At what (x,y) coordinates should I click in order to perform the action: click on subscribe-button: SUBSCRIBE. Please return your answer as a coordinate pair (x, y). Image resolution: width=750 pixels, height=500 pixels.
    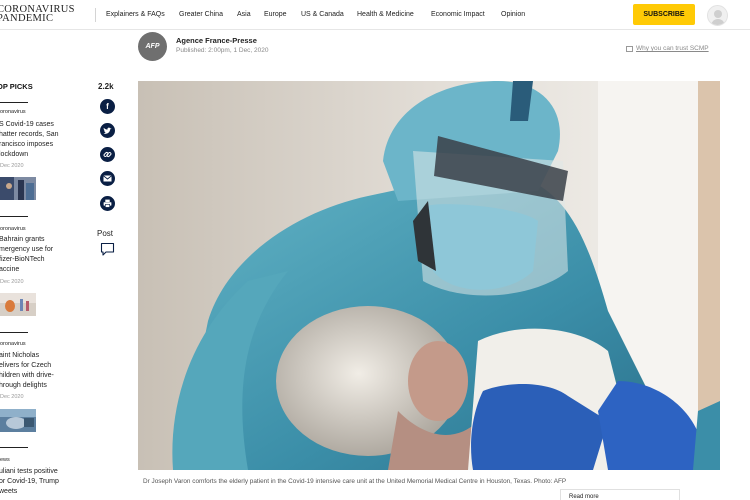
    Looking at the image, I should click on (664, 14).